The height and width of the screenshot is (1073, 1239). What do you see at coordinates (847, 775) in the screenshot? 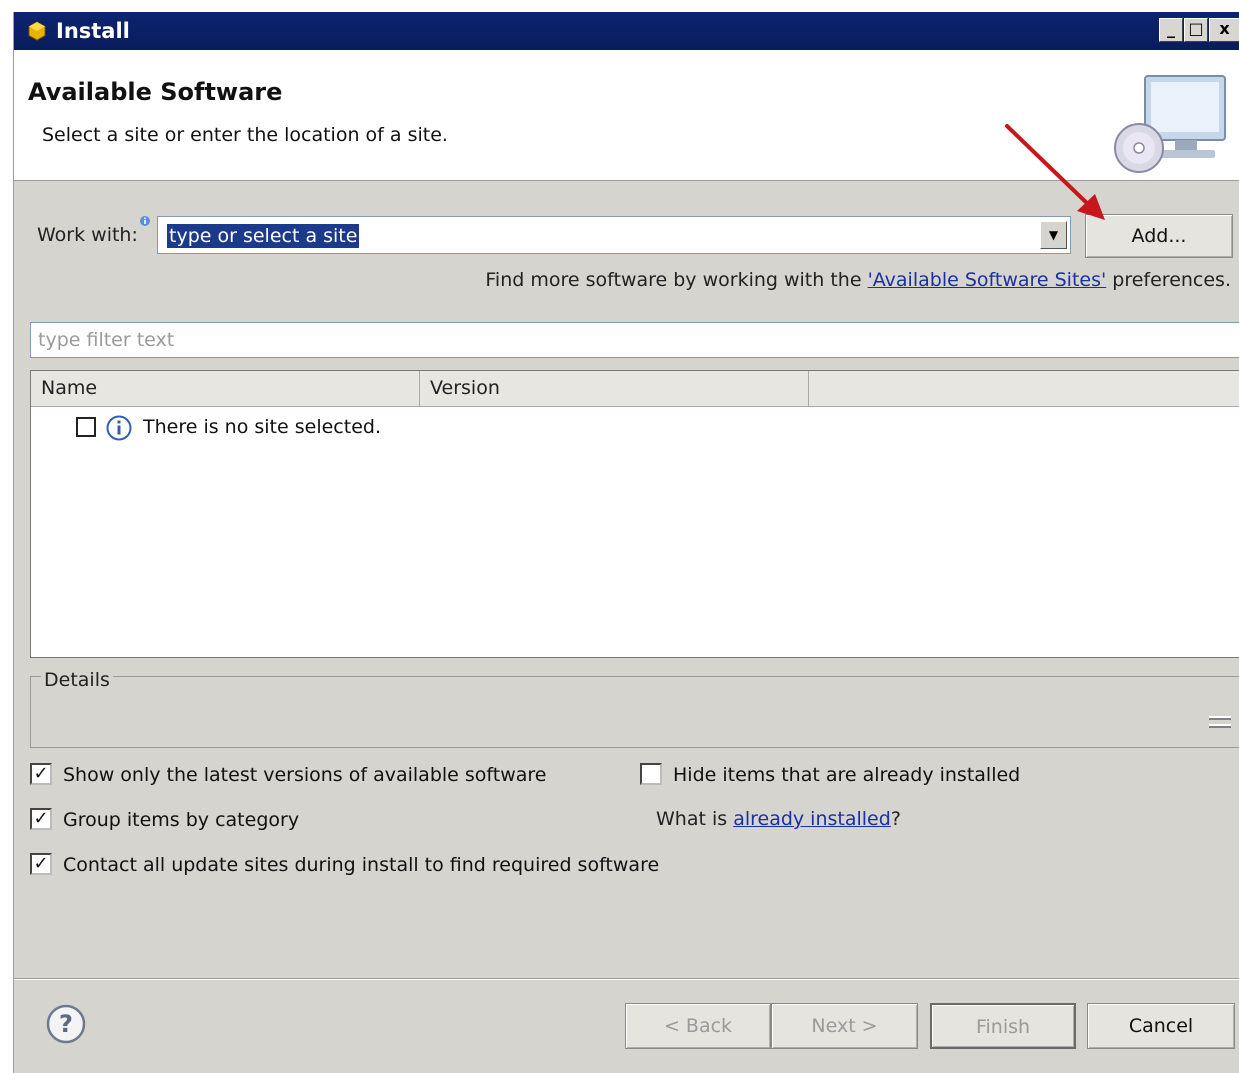
I see `hide-installed-label: Hide items that are already installed` at bounding box center [847, 775].